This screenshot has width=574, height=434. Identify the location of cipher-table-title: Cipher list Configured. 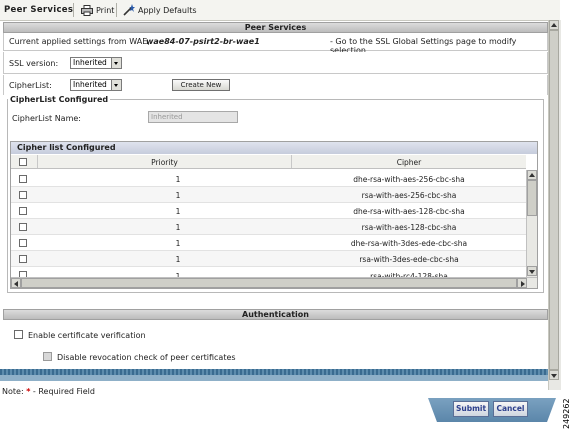
(274, 148).